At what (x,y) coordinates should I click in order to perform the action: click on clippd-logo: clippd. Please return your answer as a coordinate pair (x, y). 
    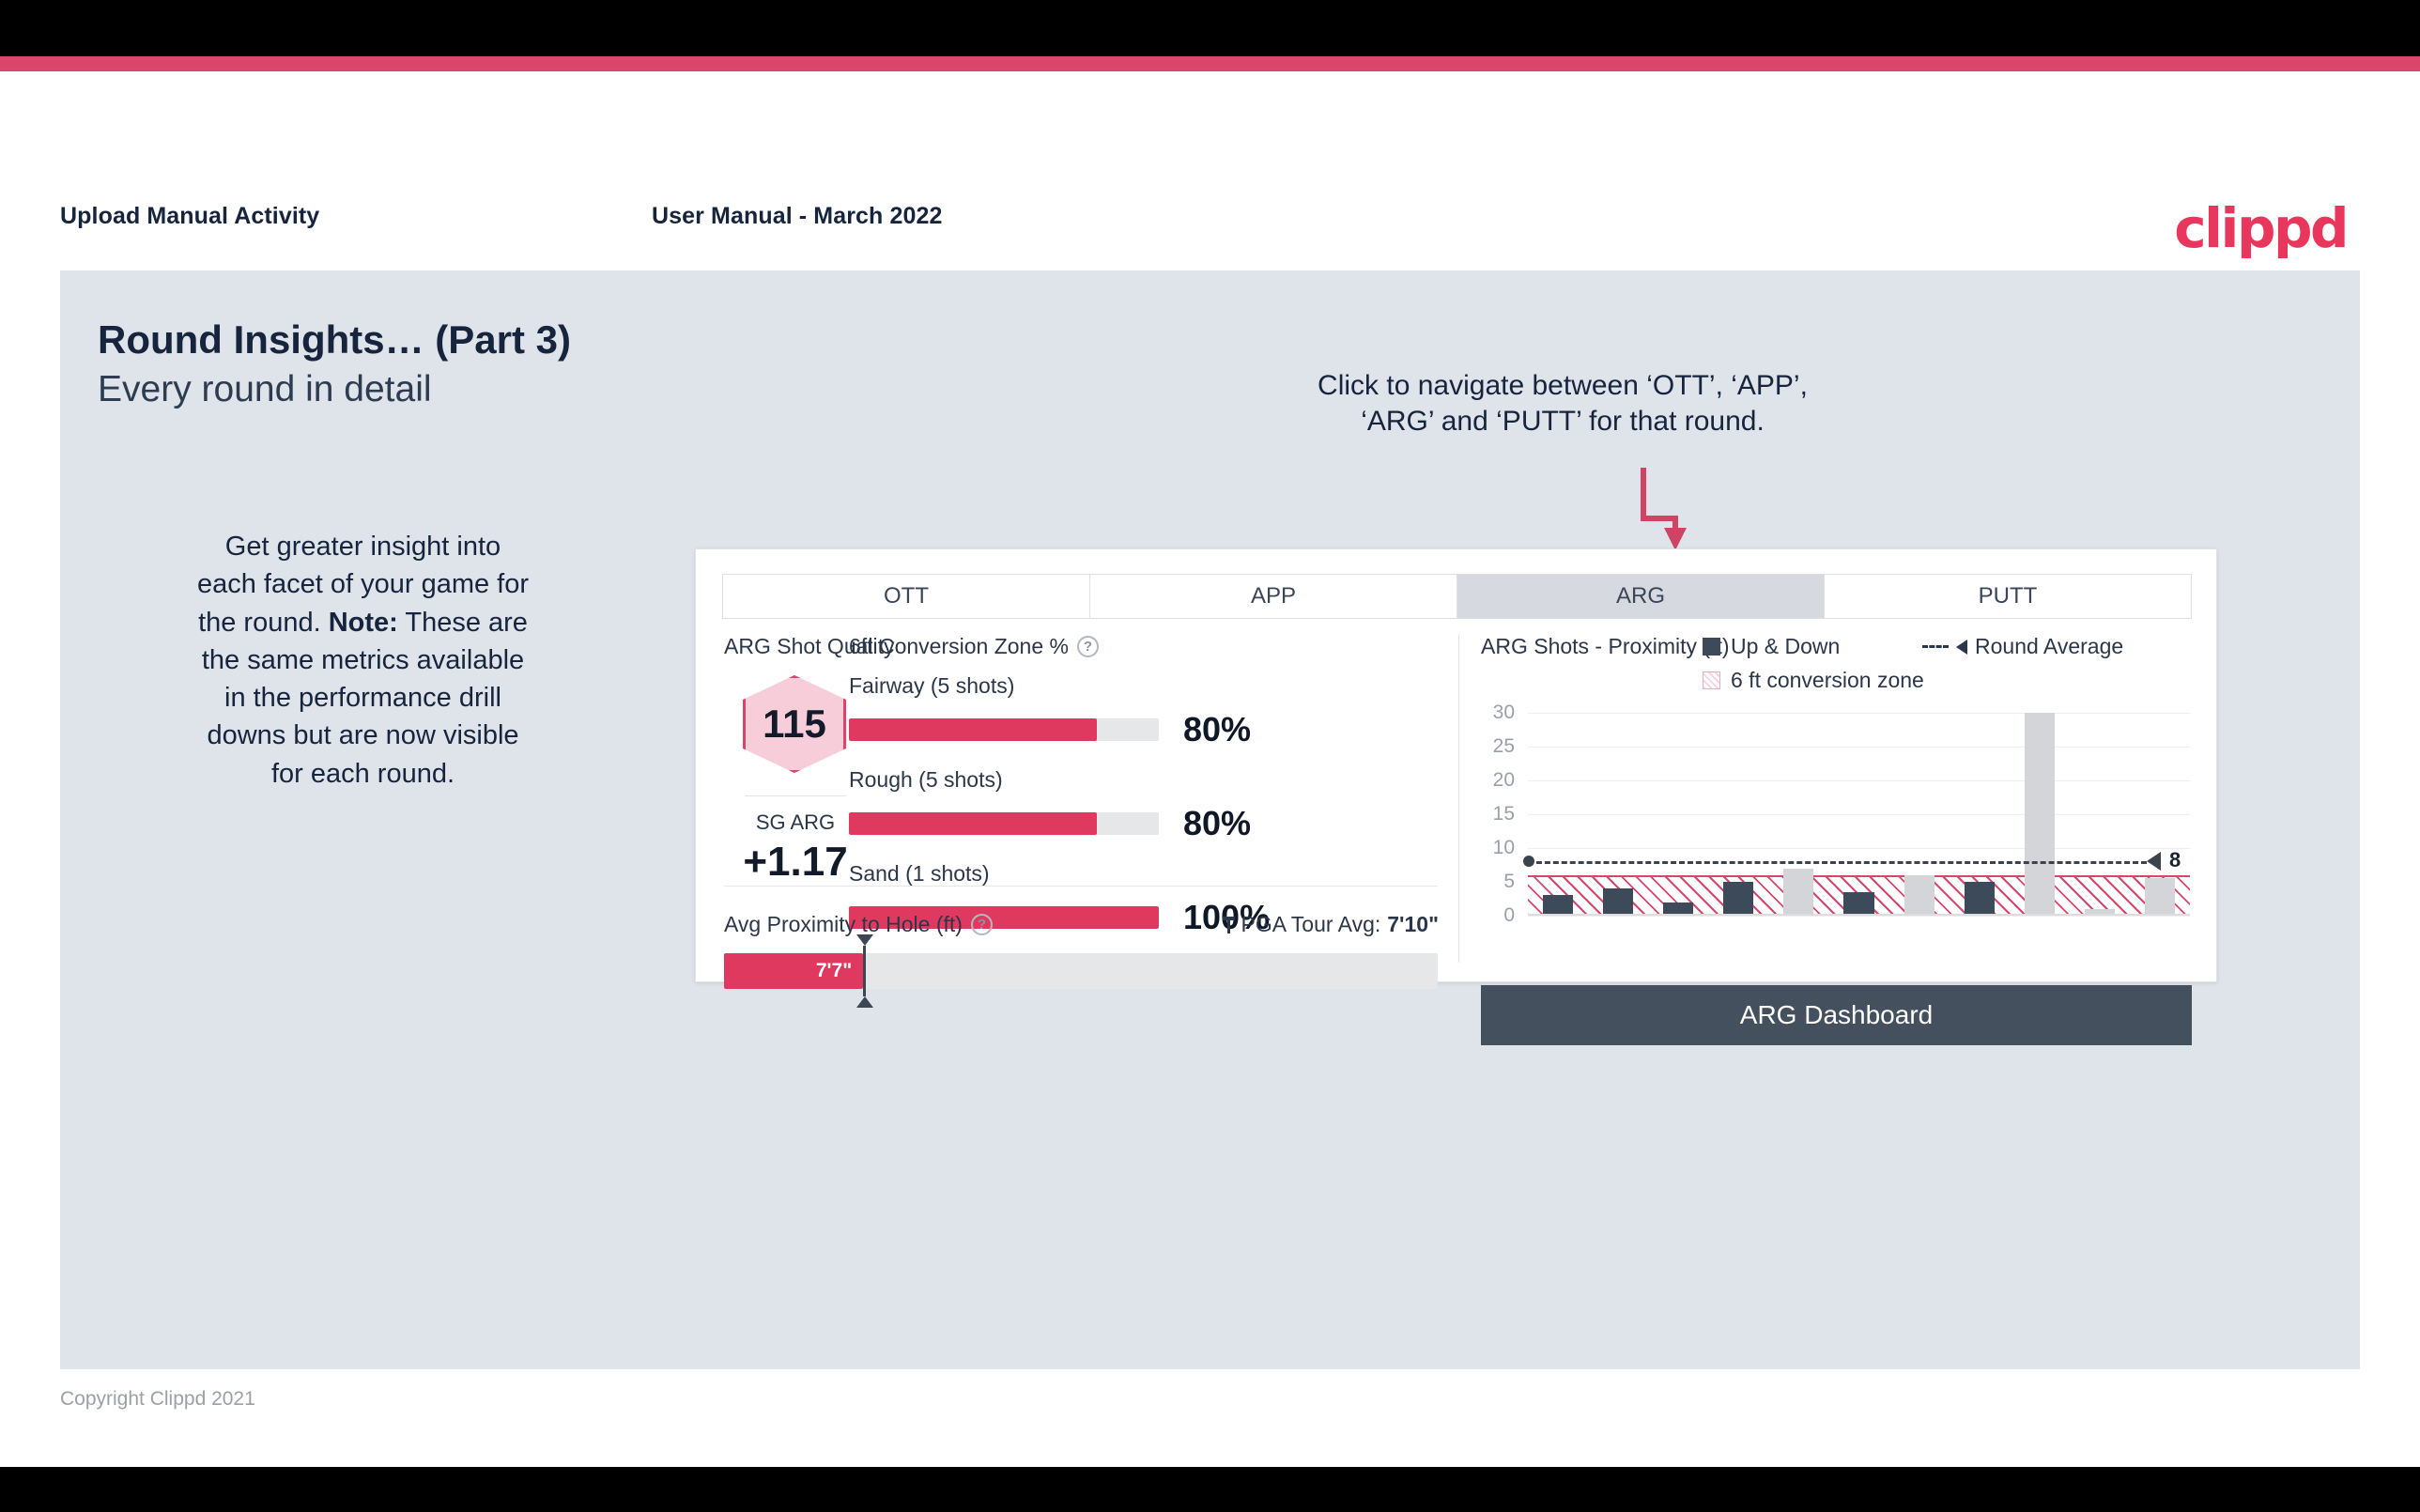
    Looking at the image, I should click on (2261, 228).